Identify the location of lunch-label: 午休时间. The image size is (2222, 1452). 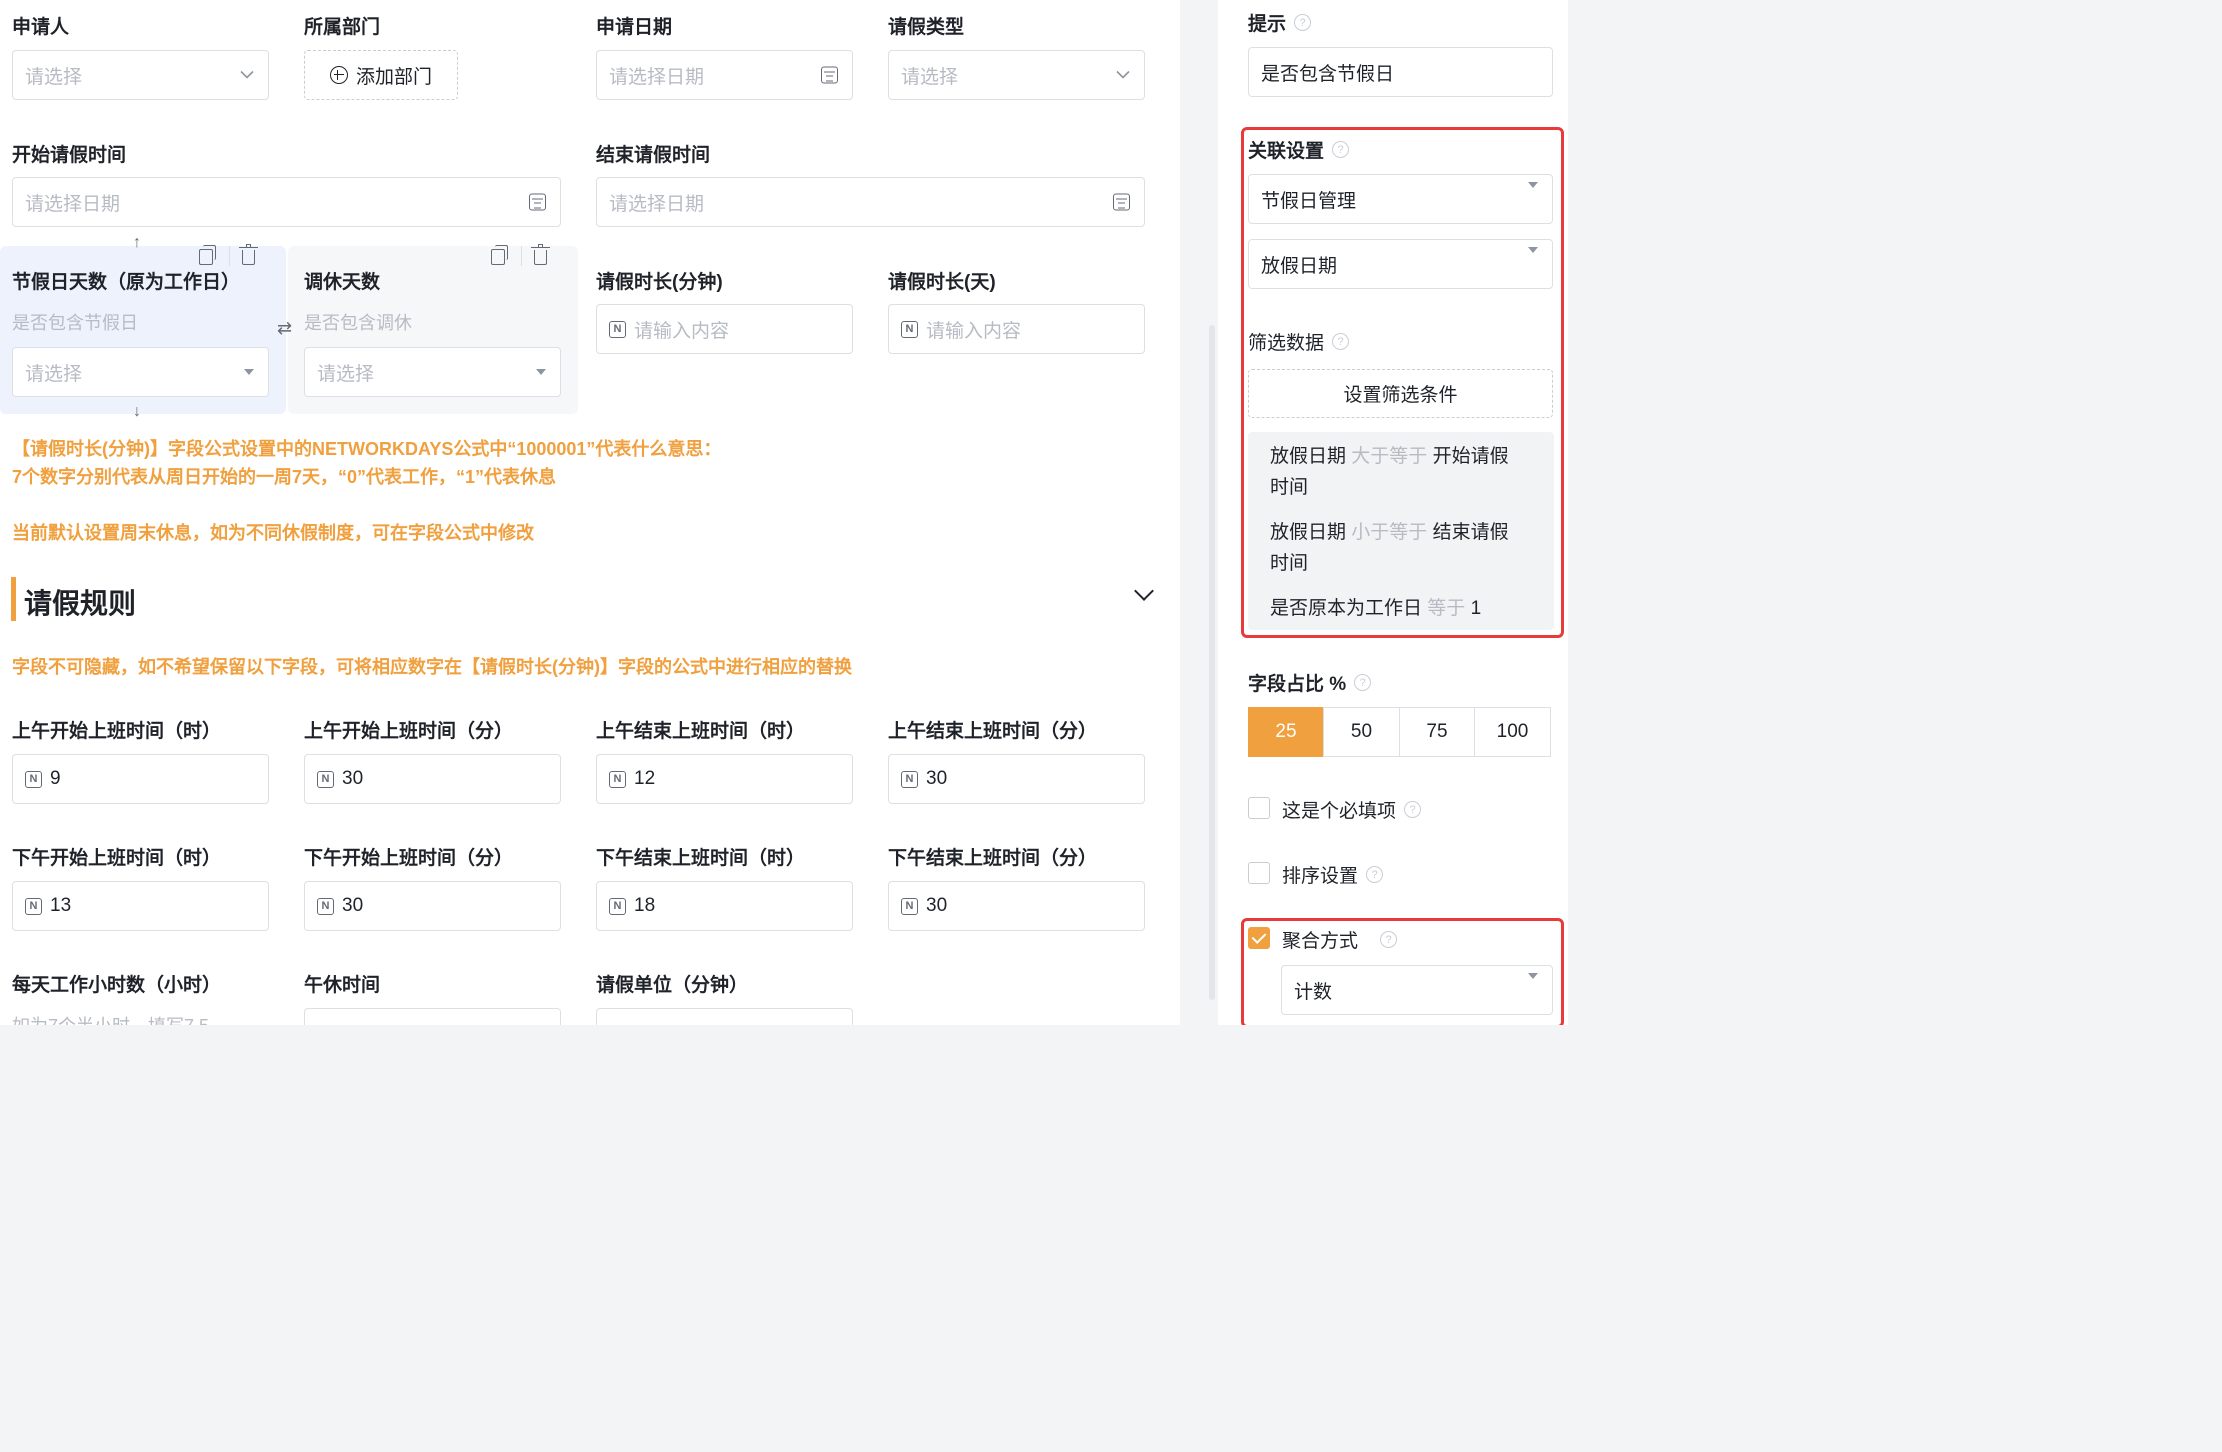
(342, 985).